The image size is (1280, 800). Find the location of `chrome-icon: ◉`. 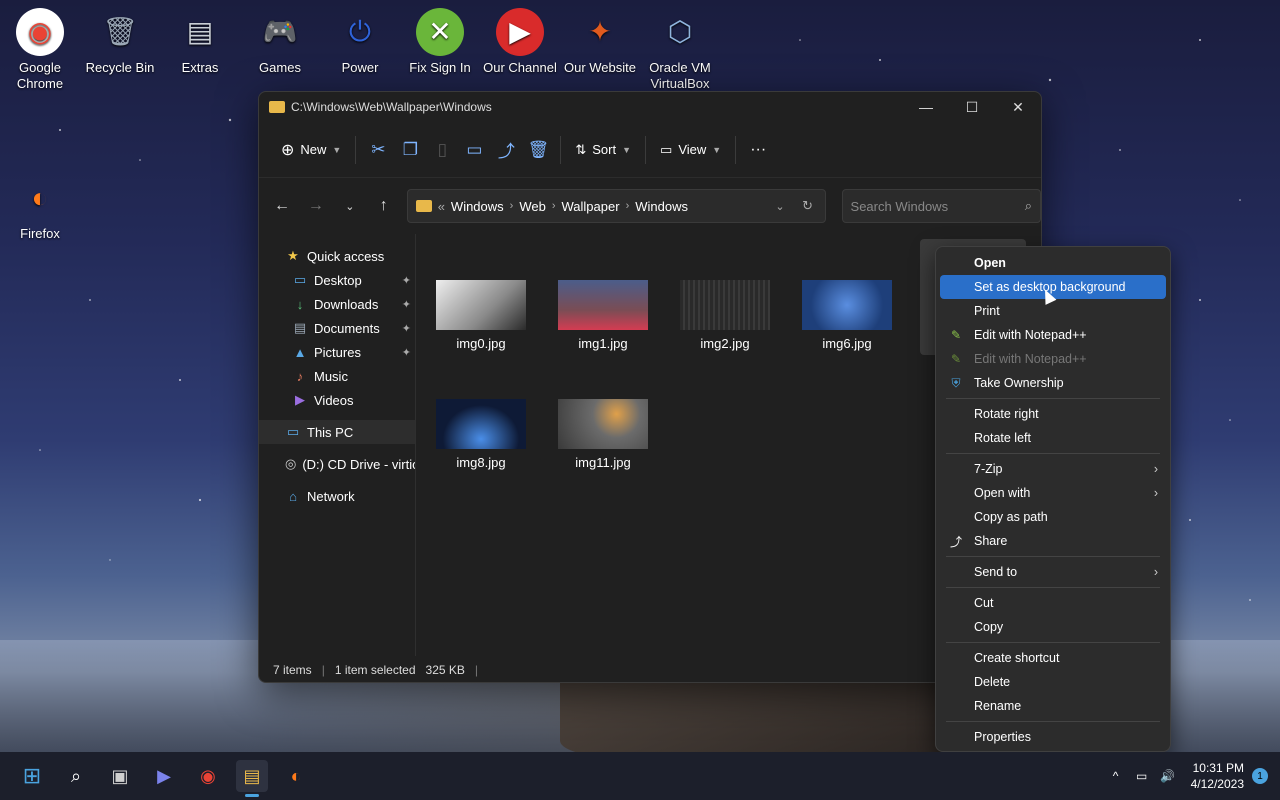

chrome-icon: ◉ is located at coordinates (208, 776).